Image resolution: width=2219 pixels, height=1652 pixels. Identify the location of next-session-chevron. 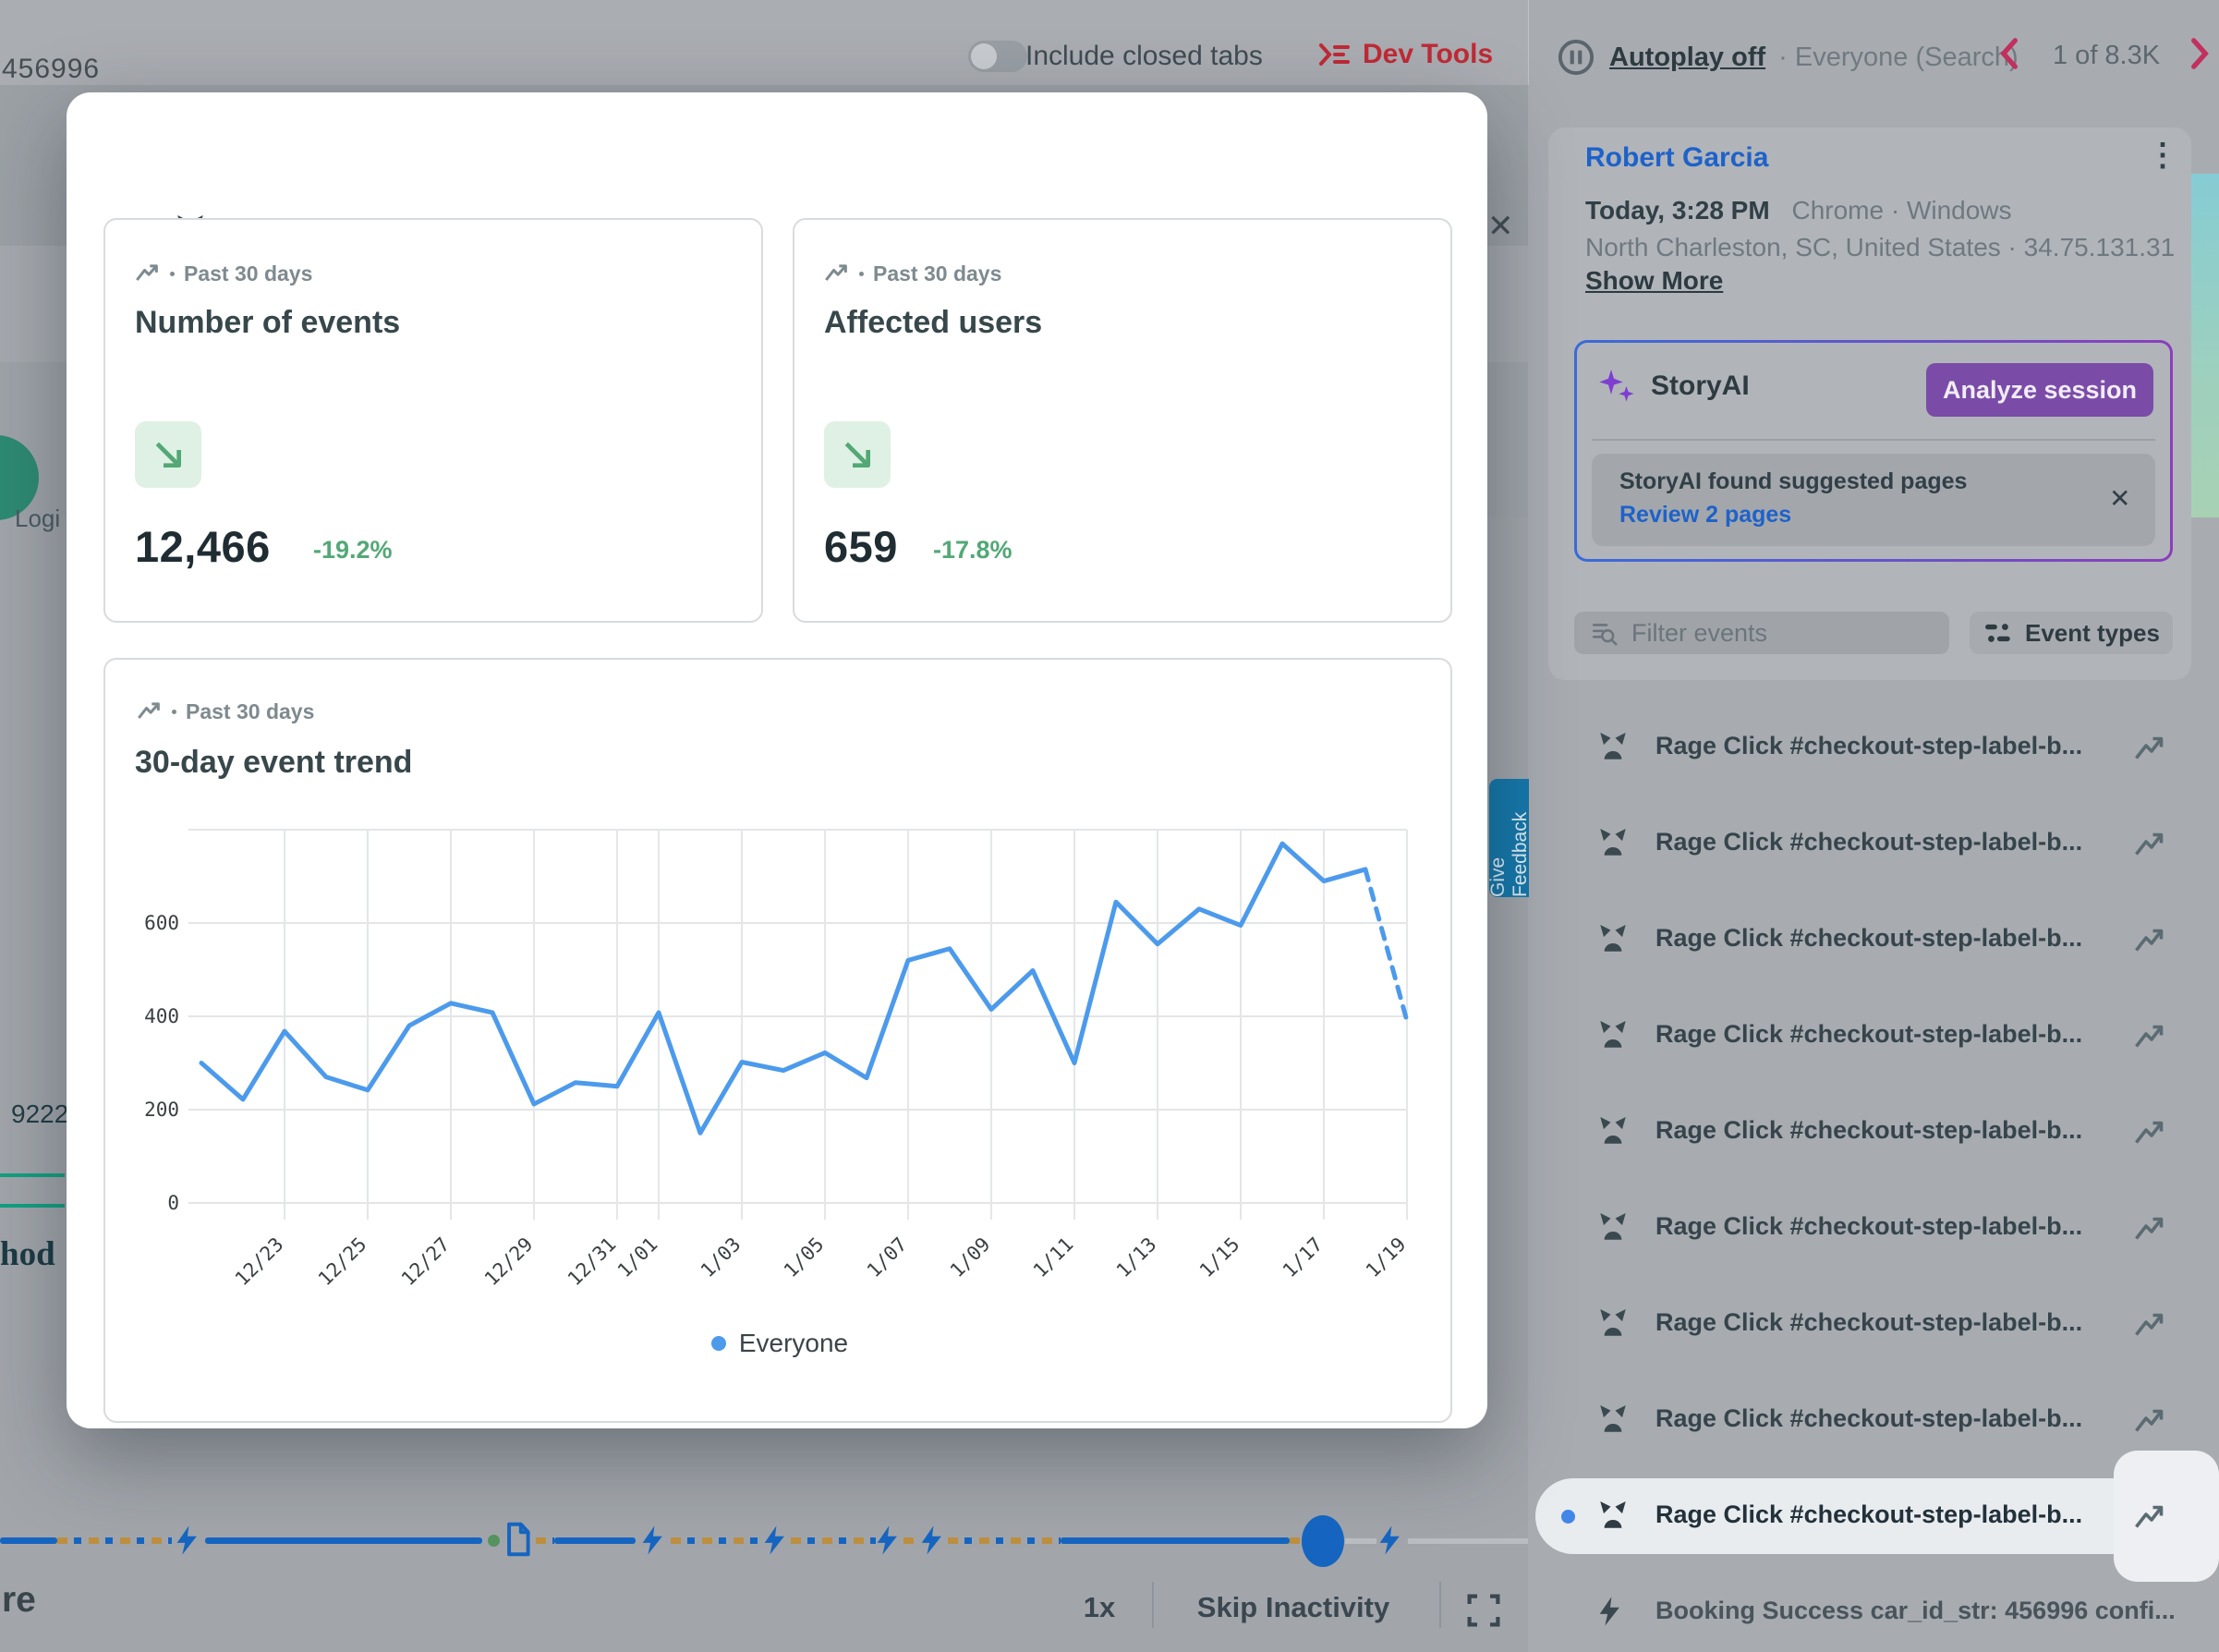
(2200, 55).